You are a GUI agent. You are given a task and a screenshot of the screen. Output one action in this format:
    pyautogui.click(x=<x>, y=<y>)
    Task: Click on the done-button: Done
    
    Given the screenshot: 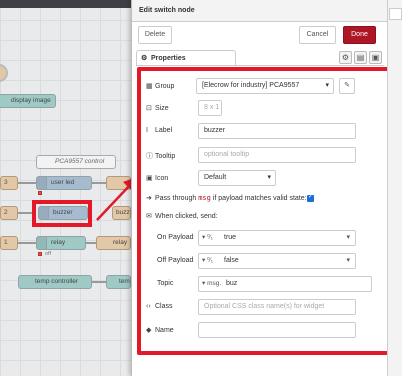 What is the action you would take?
    pyautogui.click(x=359, y=35)
    